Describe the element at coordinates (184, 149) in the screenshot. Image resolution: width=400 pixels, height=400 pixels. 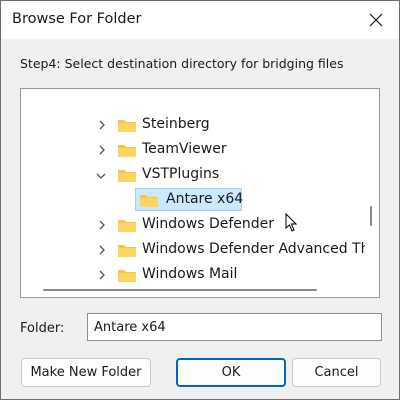
I see `tree-item-label: TeamViewer` at that location.